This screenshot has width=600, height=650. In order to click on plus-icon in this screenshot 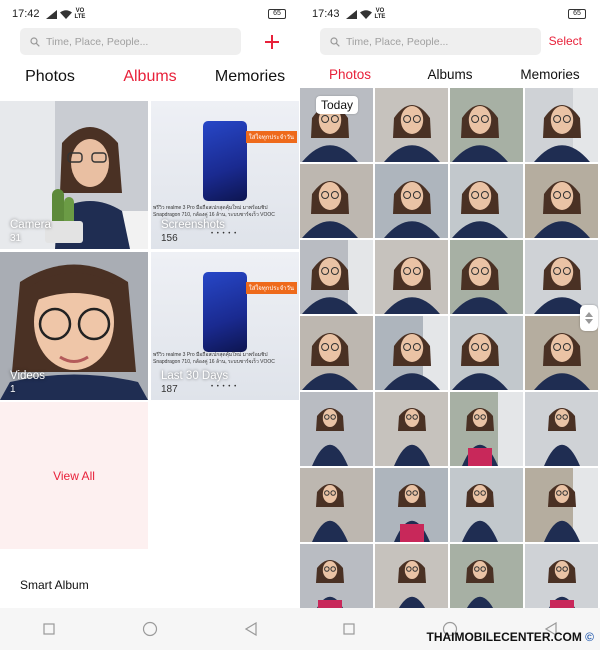, I will do `click(272, 41)`.